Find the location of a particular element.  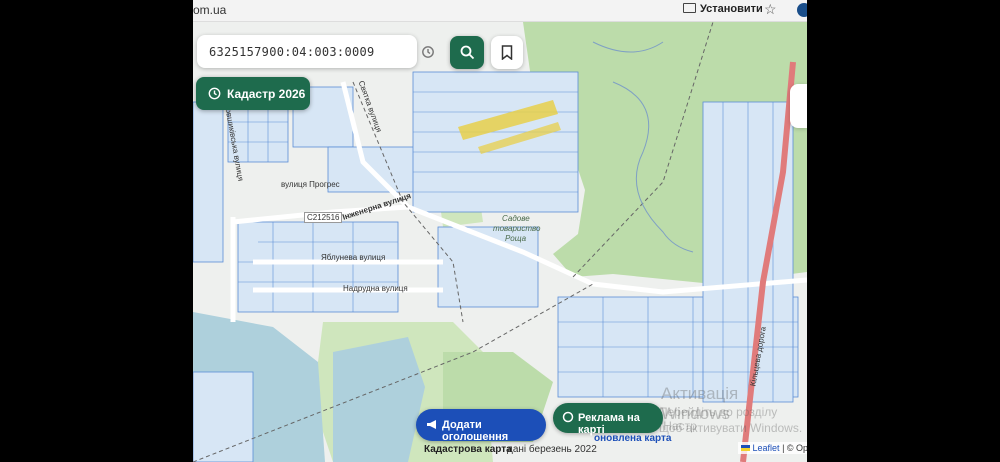

street-label: Надрудна вулиця is located at coordinates (375, 288).